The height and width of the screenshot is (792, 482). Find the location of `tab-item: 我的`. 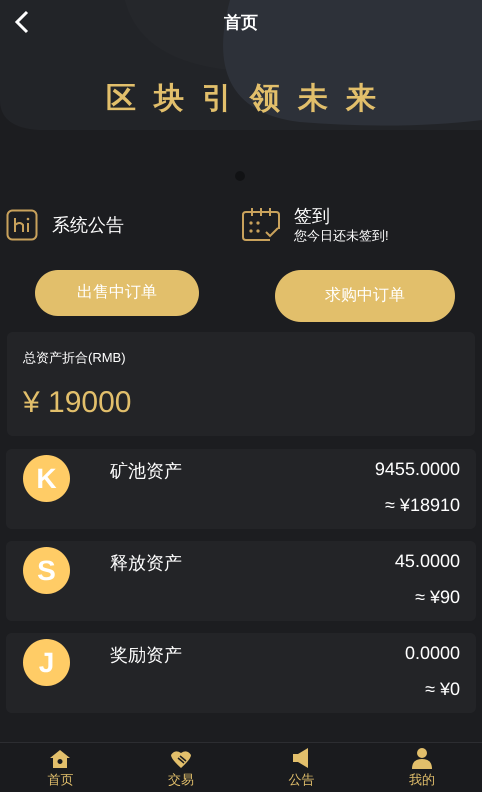

tab-item: 我的 is located at coordinates (422, 767).